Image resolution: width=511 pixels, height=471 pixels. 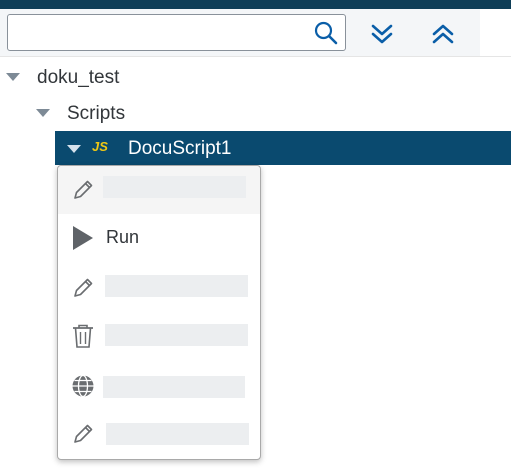 What do you see at coordinates (100, 146) in the screenshot?
I see `js-file-icon: JS` at bounding box center [100, 146].